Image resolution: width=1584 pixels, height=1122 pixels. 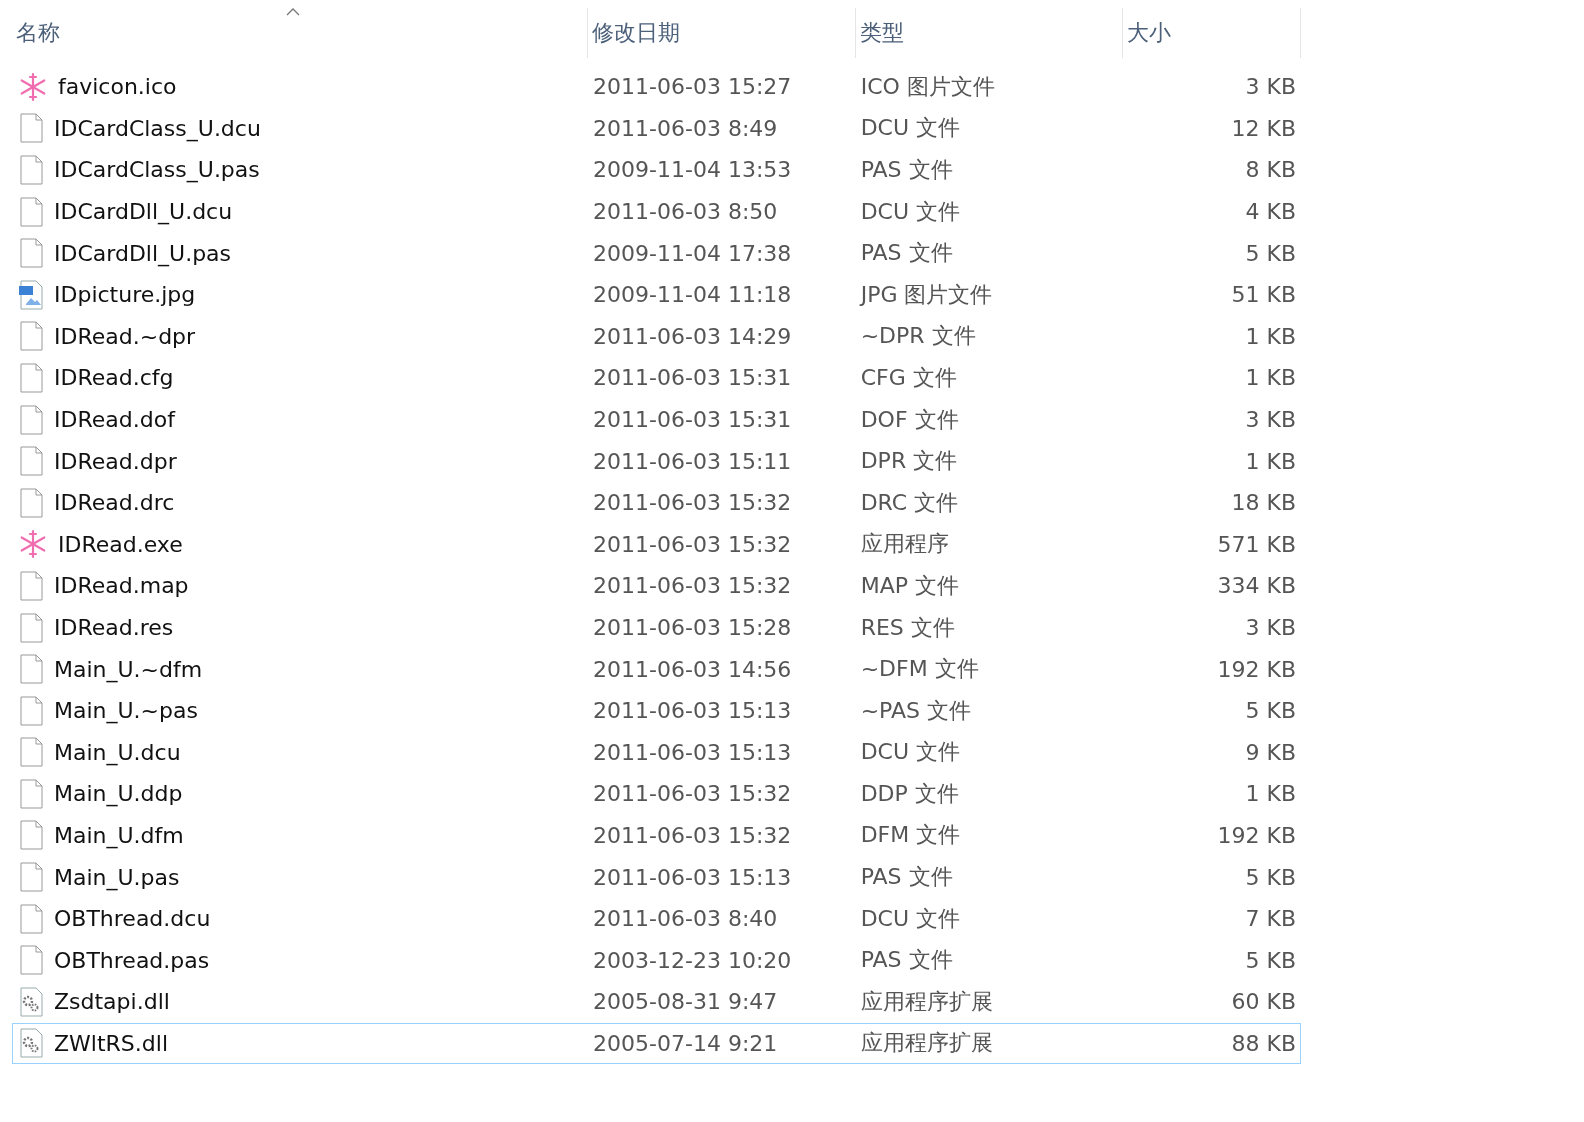 What do you see at coordinates (1256, 669) in the screenshot?
I see `file-size: 192 KB` at bounding box center [1256, 669].